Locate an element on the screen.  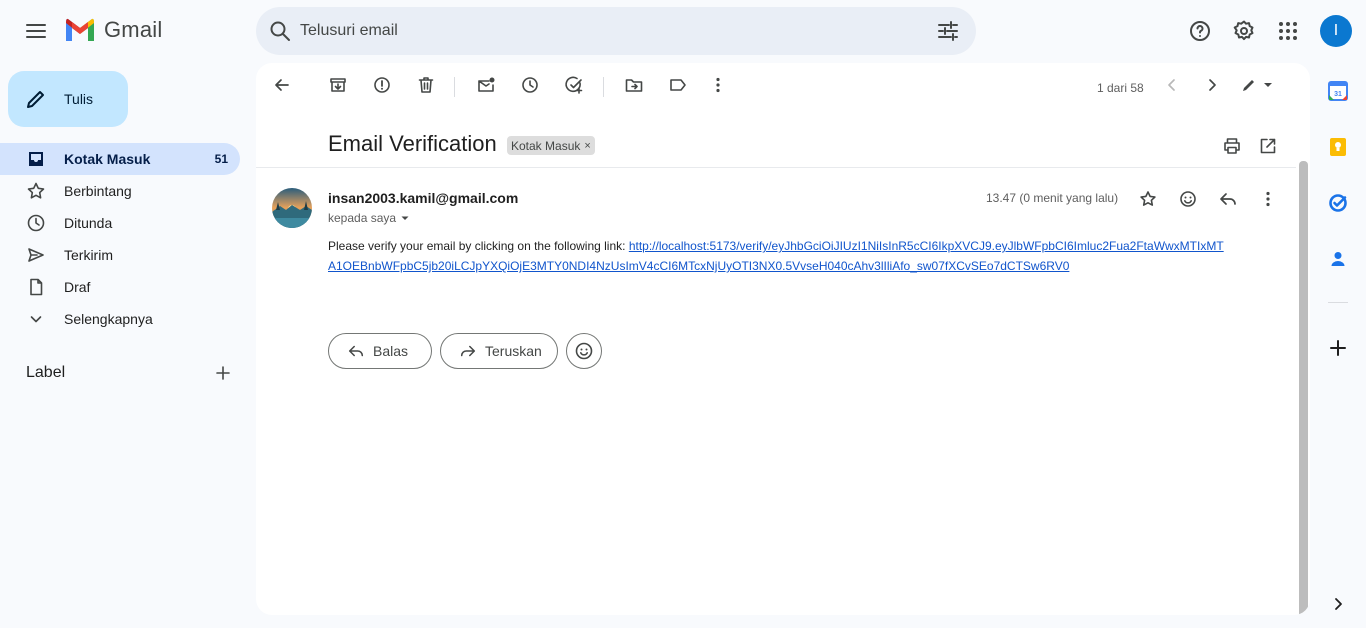
compose-button: Tulis is located at coordinates (68, 99).